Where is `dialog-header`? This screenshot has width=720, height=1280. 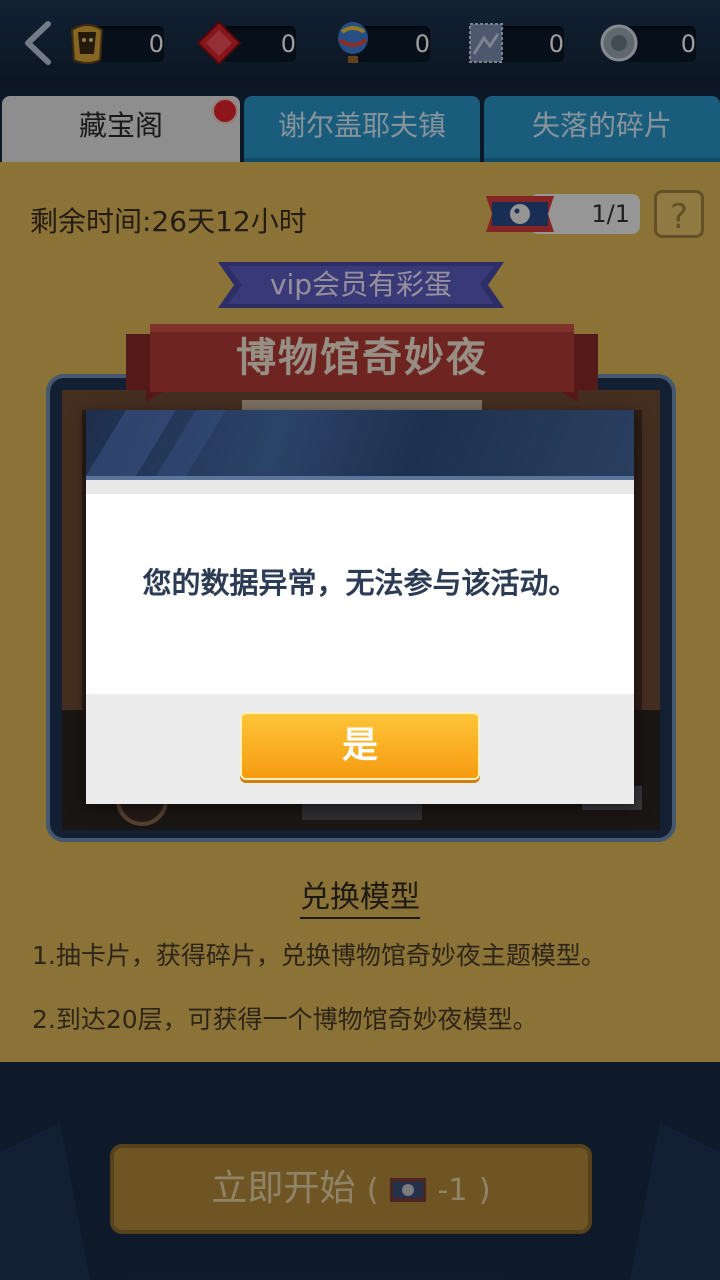
dialog-header is located at coordinates (360, 445).